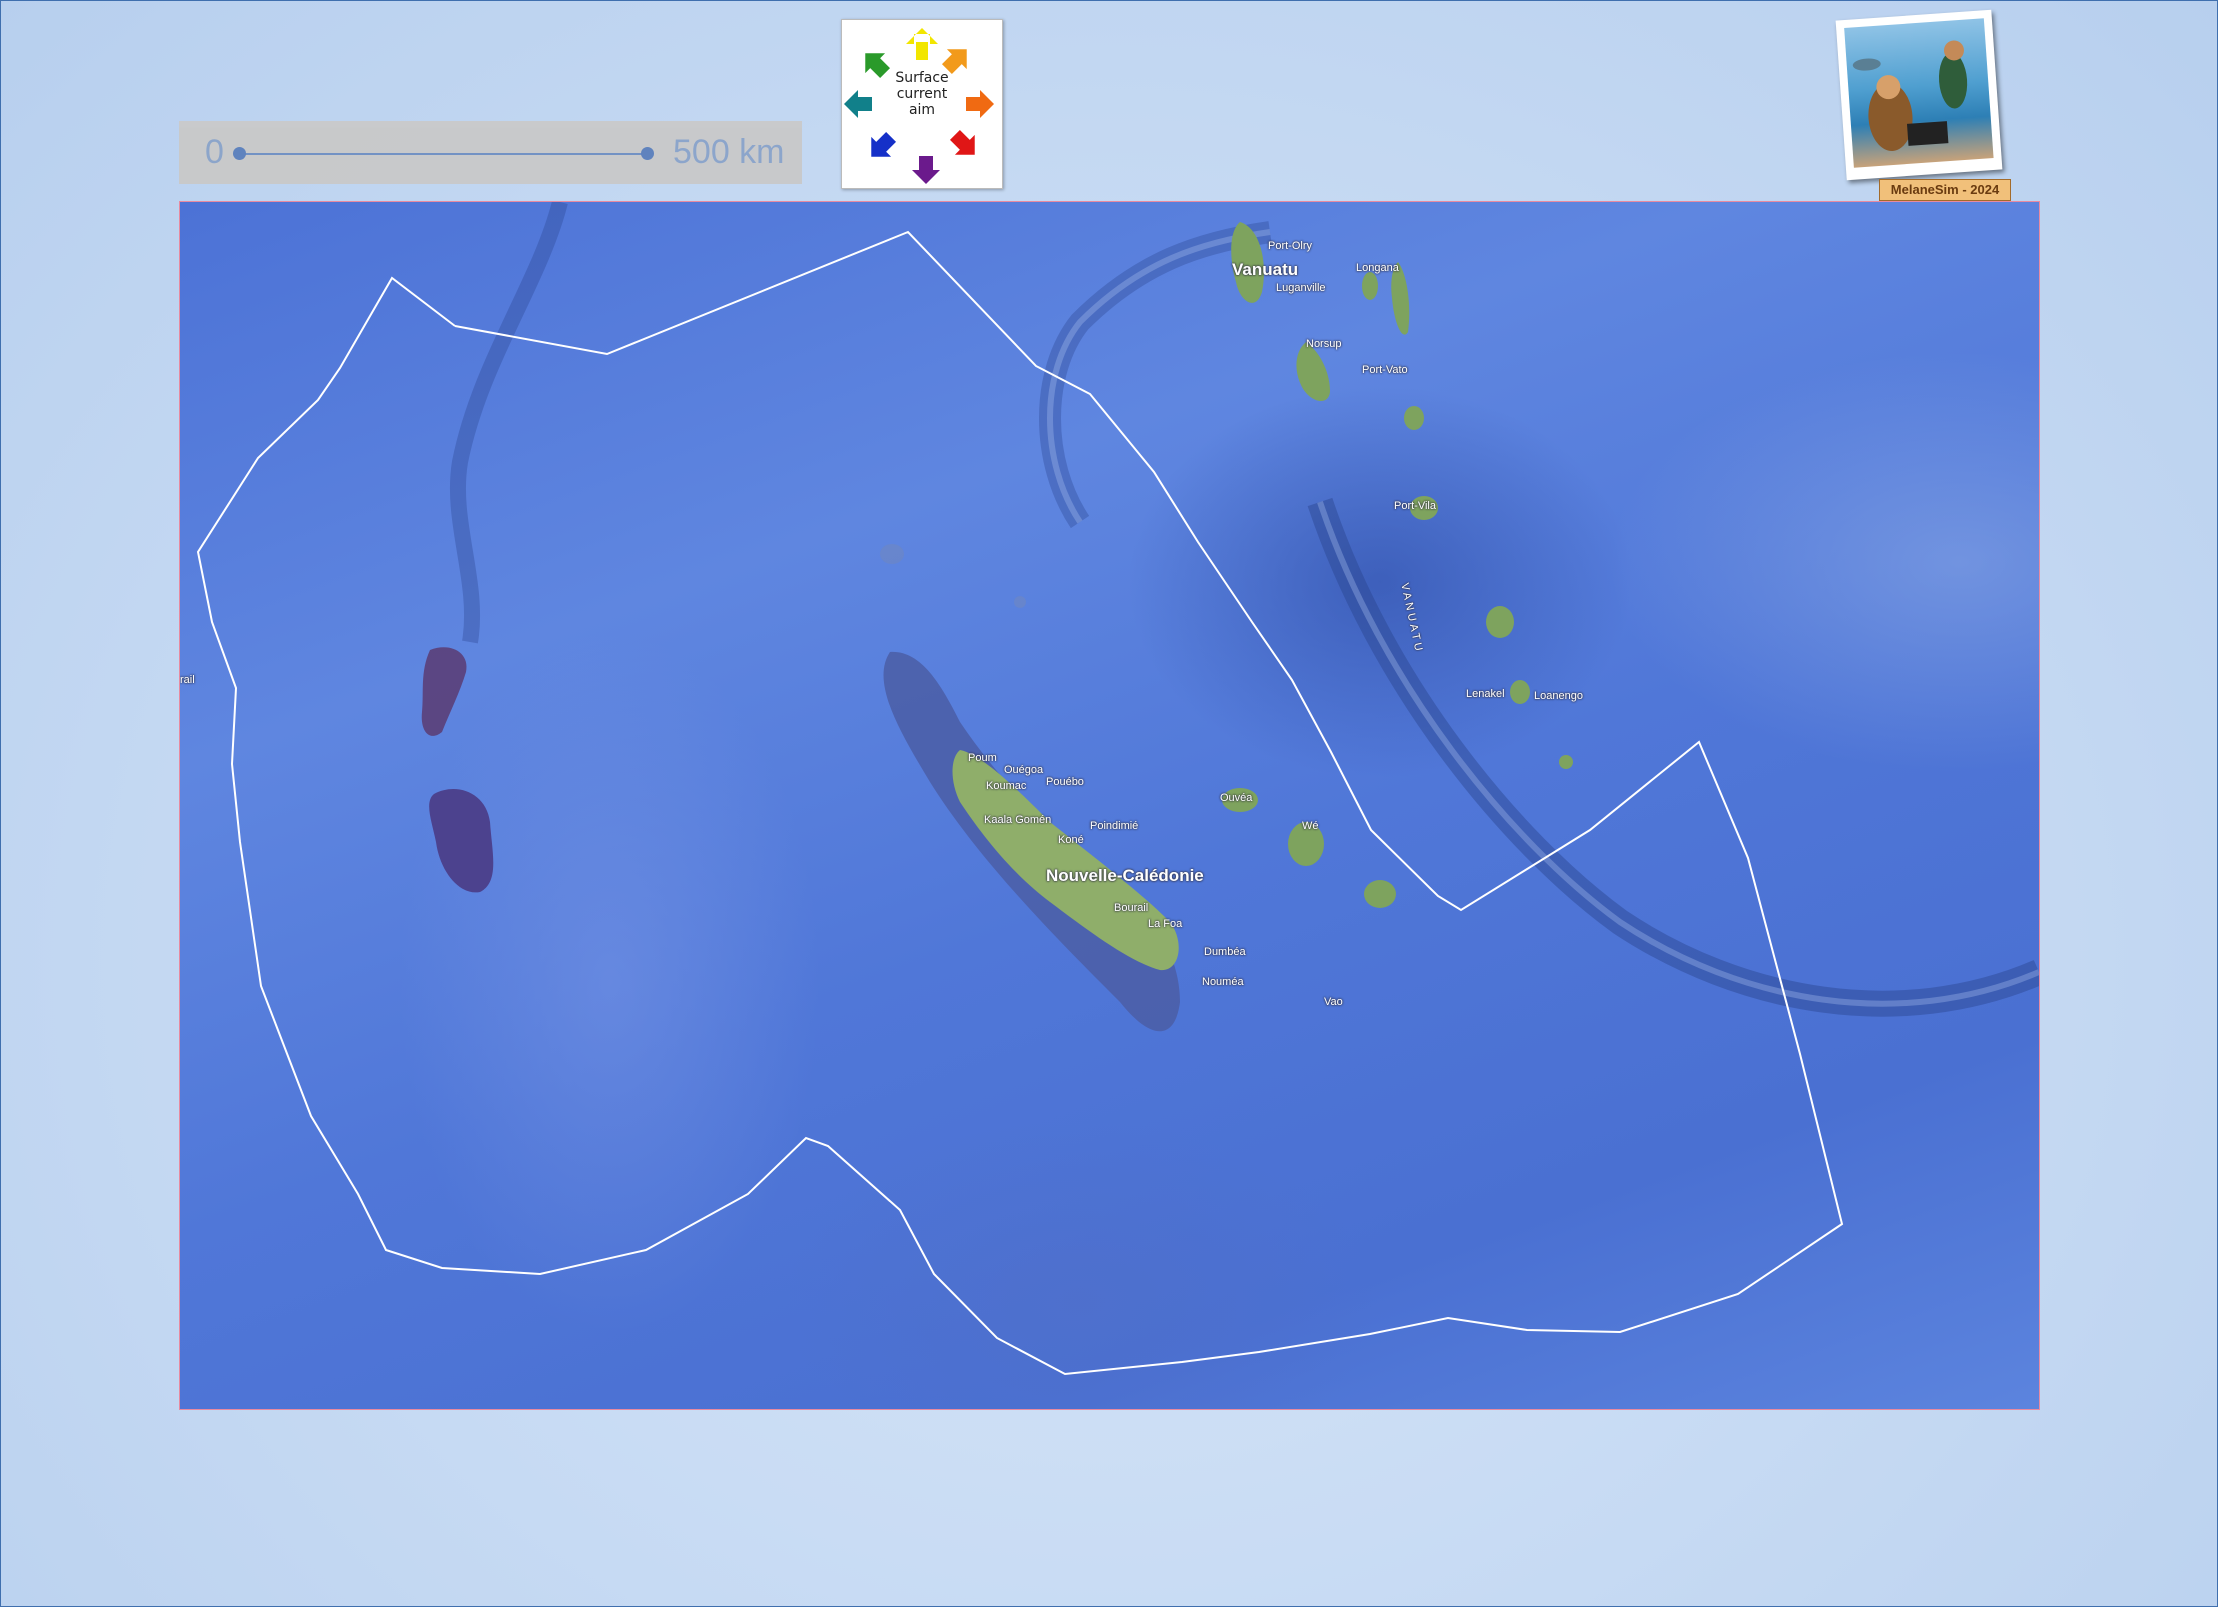  I want to click on place-poindimie: Poindimié, so click(1114, 826).